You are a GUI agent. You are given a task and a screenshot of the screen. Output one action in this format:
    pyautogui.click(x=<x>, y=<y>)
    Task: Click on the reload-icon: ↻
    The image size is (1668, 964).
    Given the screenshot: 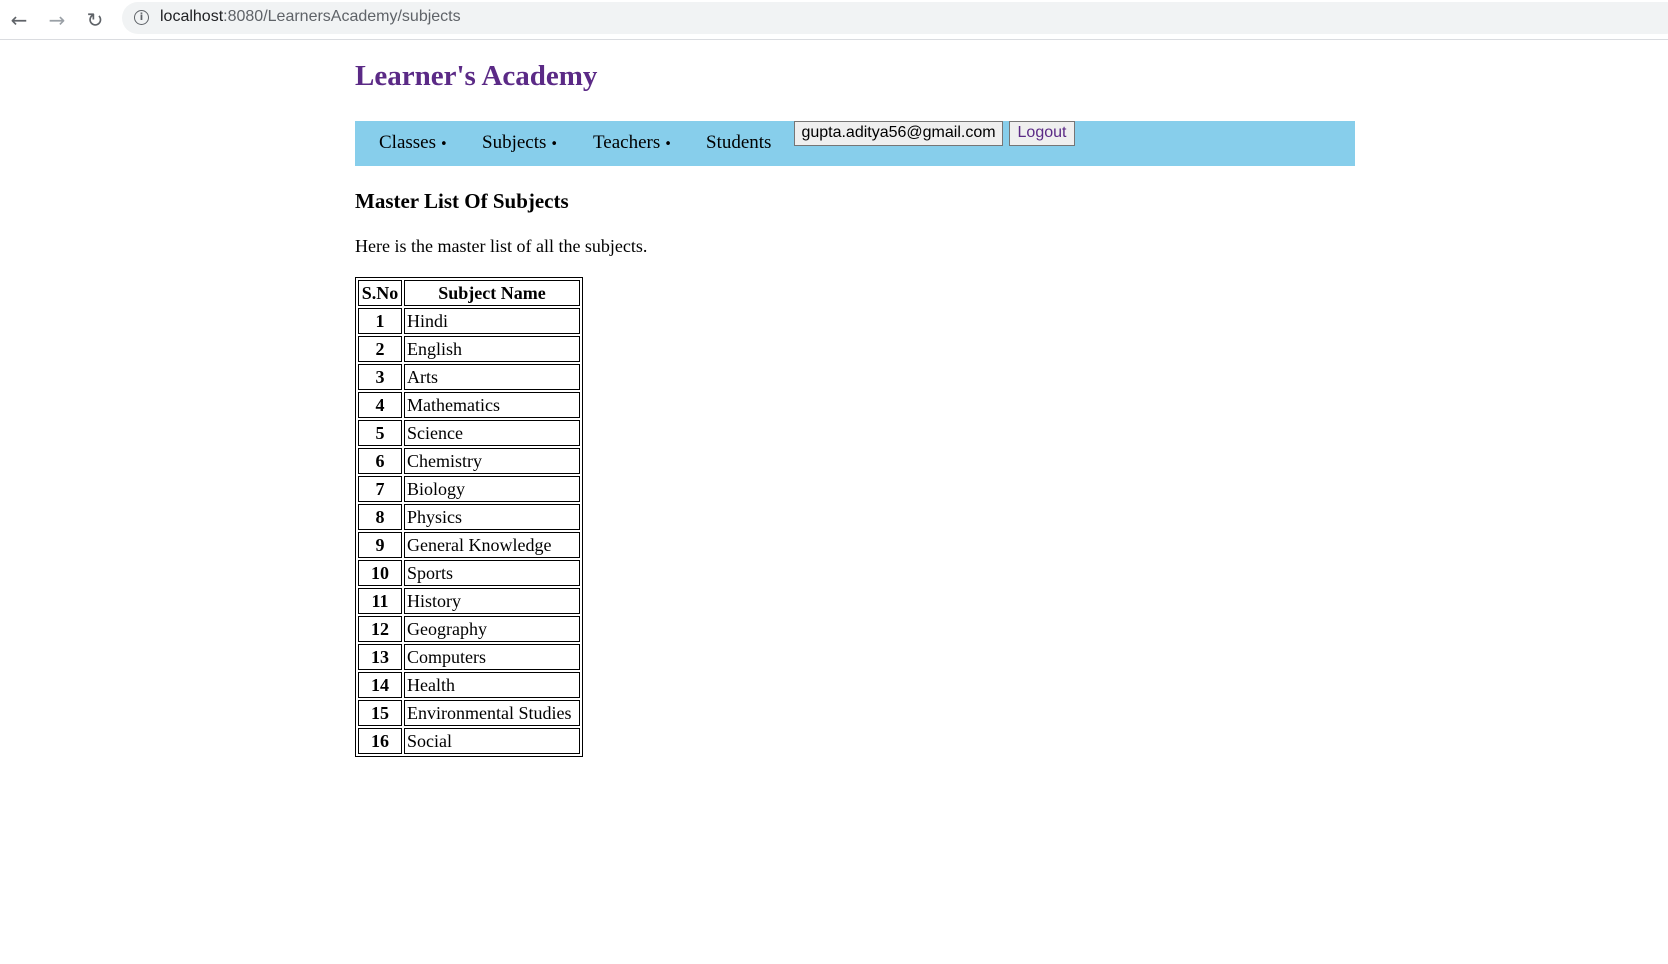 What is the action you would take?
    pyautogui.click(x=95, y=20)
    